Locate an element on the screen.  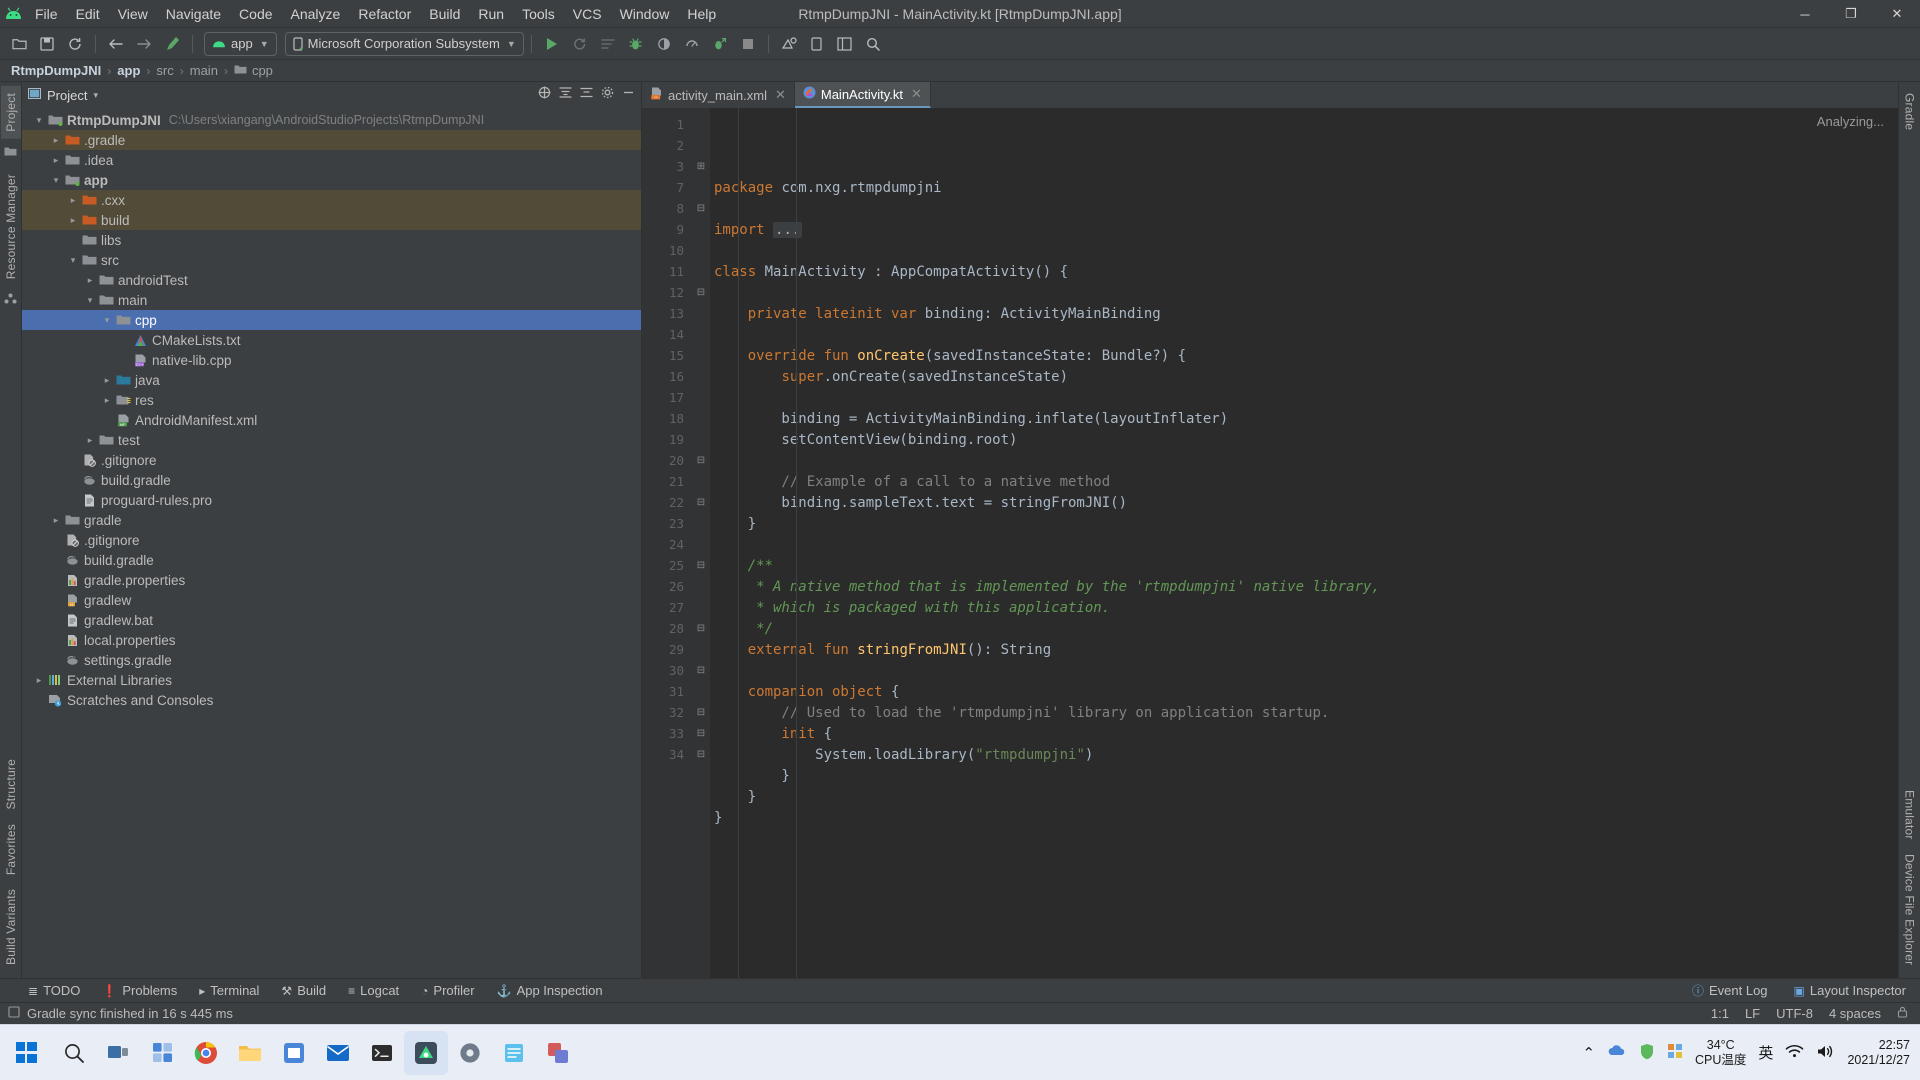
windows-start-icon is located at coordinates (26, 1052).